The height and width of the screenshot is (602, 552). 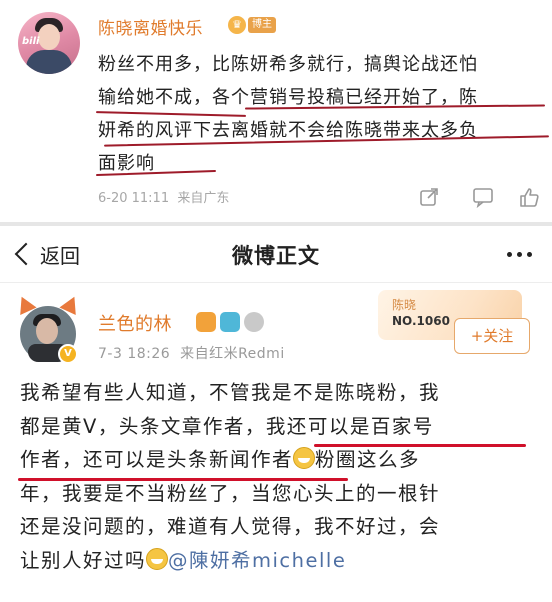 What do you see at coordinates (83, 560) in the screenshot?
I see `post-line-segment: 让别人好过吗` at bounding box center [83, 560].